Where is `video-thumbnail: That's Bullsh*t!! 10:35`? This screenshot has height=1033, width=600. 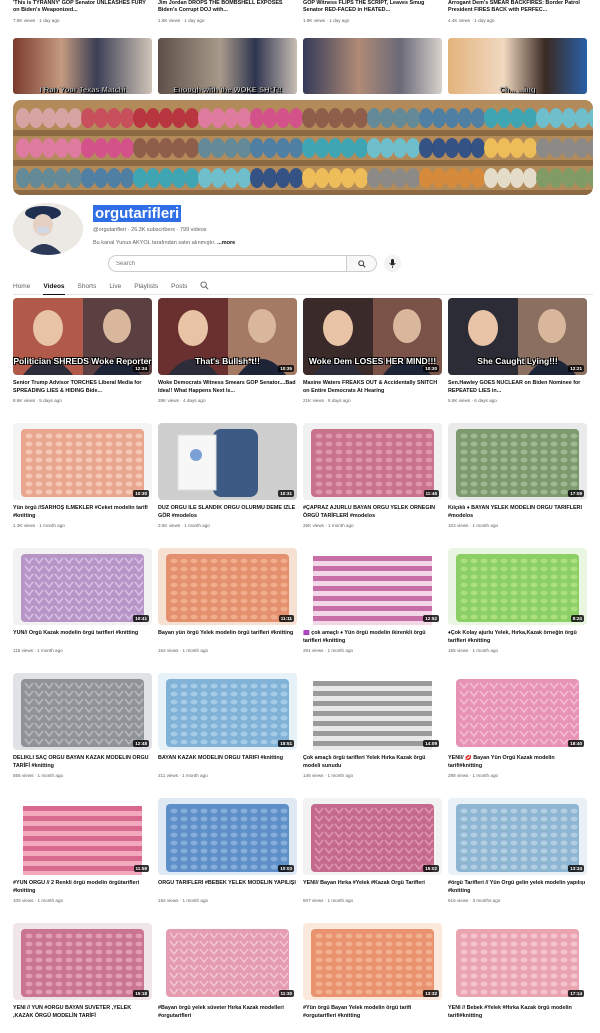 video-thumbnail: That's Bullsh*t!! 10:35 is located at coordinates (227, 336).